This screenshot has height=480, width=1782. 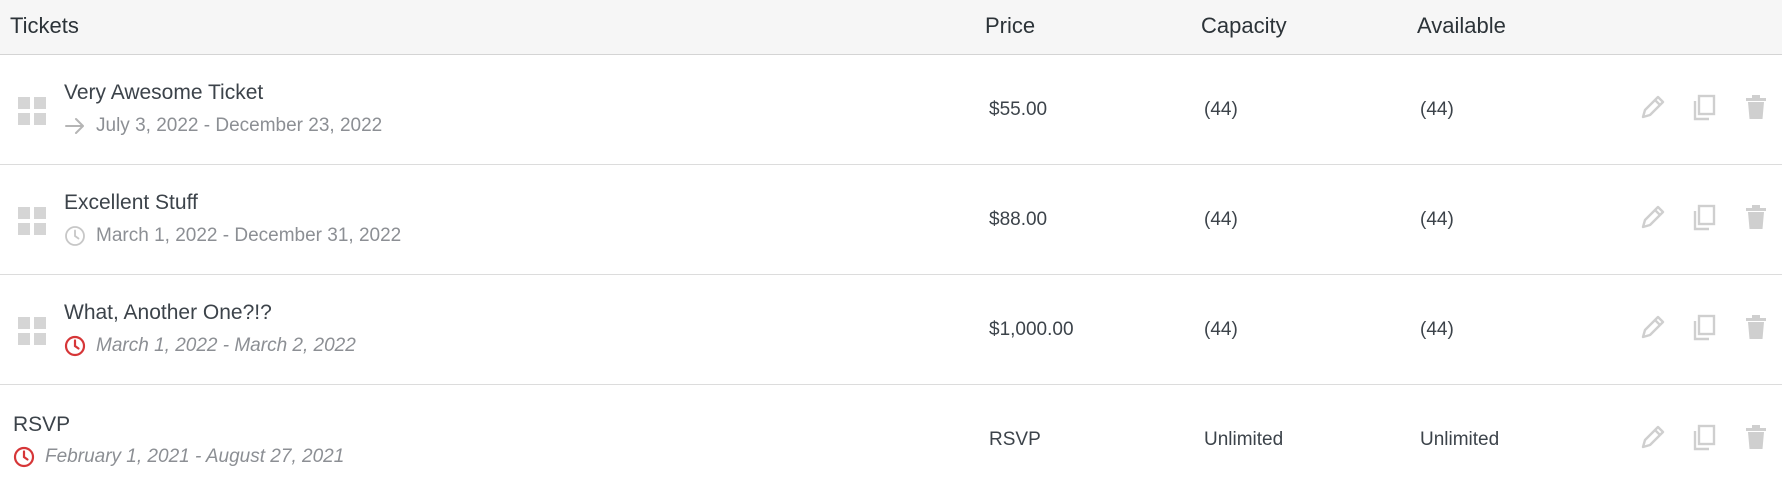 I want to click on column-header-available: Available, so click(x=1461, y=25).